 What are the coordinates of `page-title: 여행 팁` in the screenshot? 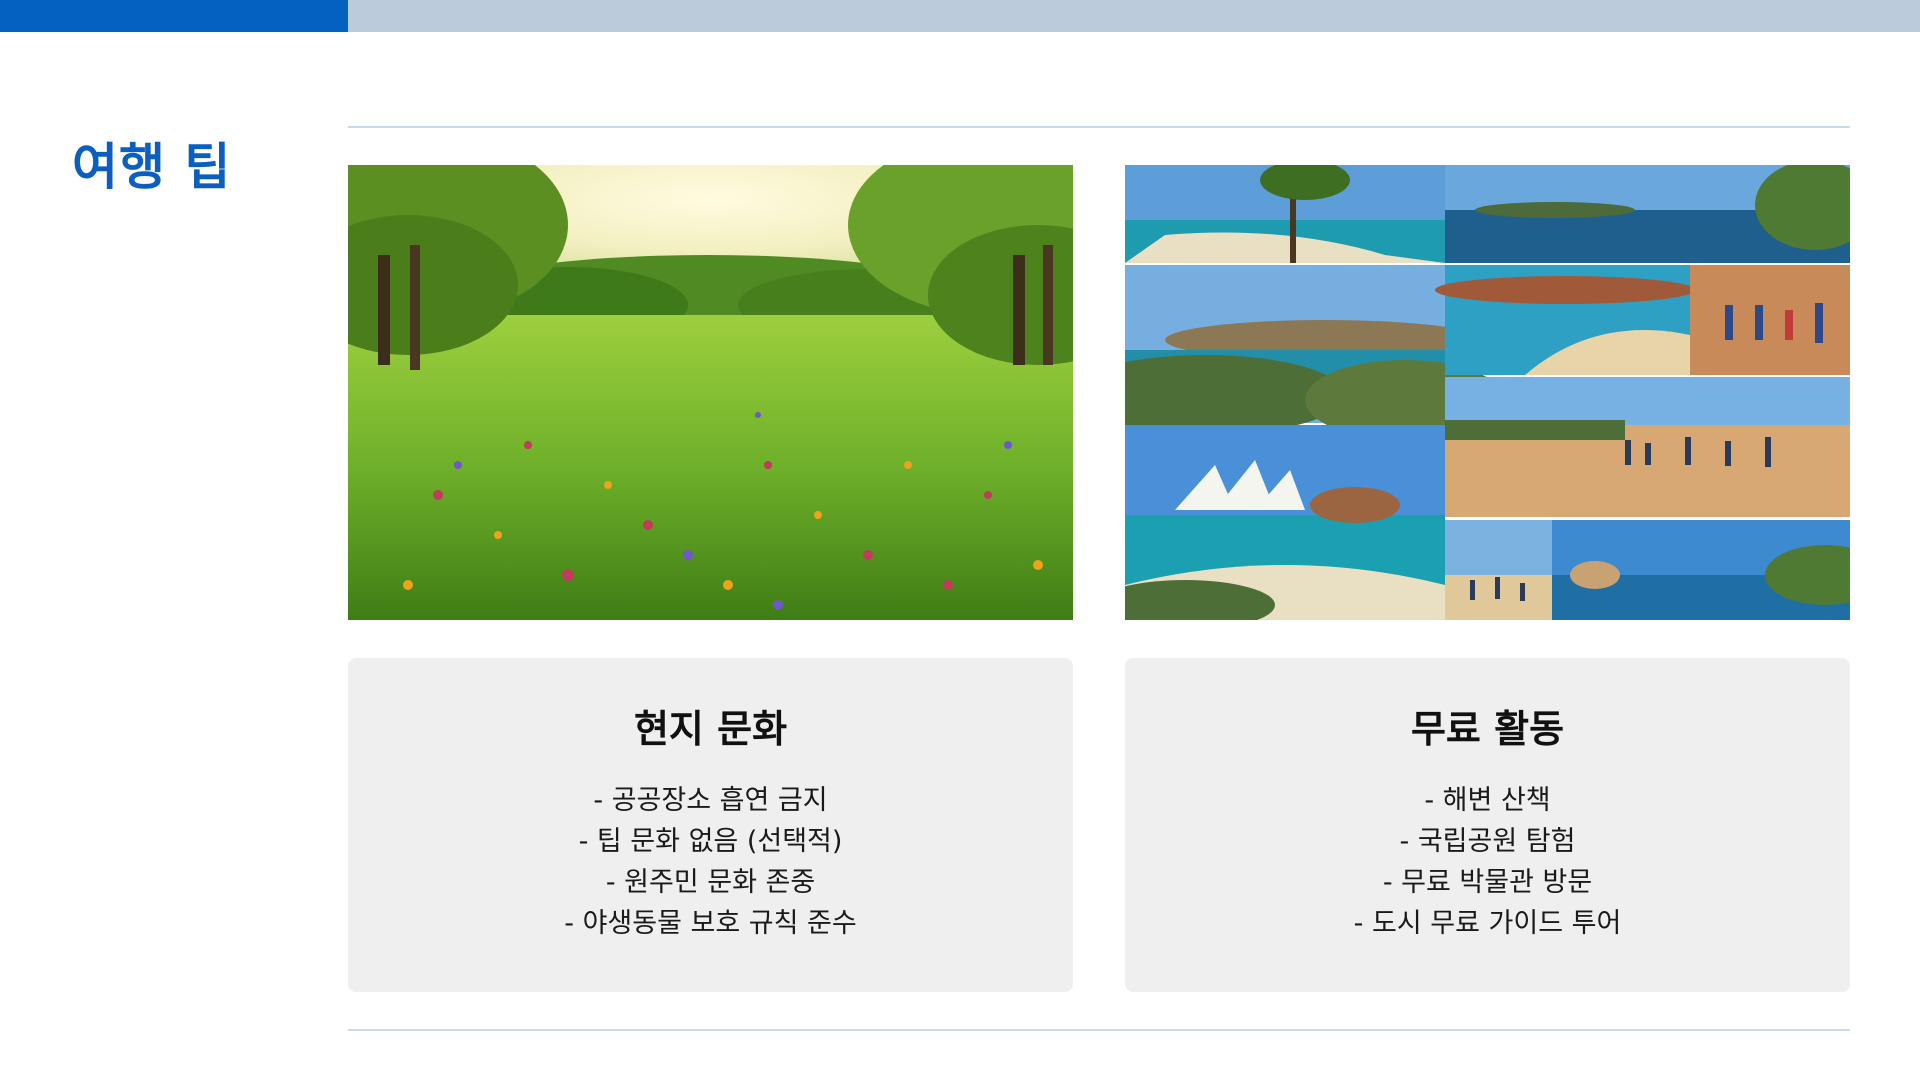 It's located at (152, 167).